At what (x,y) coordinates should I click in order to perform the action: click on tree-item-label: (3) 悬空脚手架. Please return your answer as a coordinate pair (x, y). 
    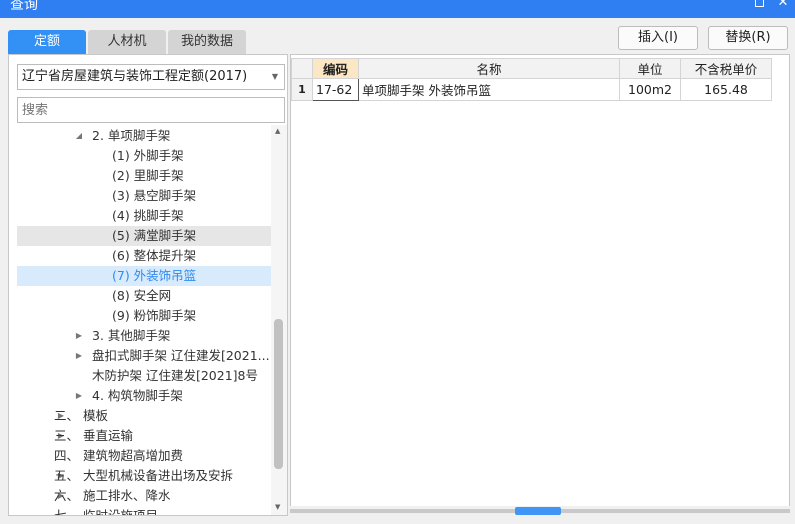
    Looking at the image, I should click on (154, 195).